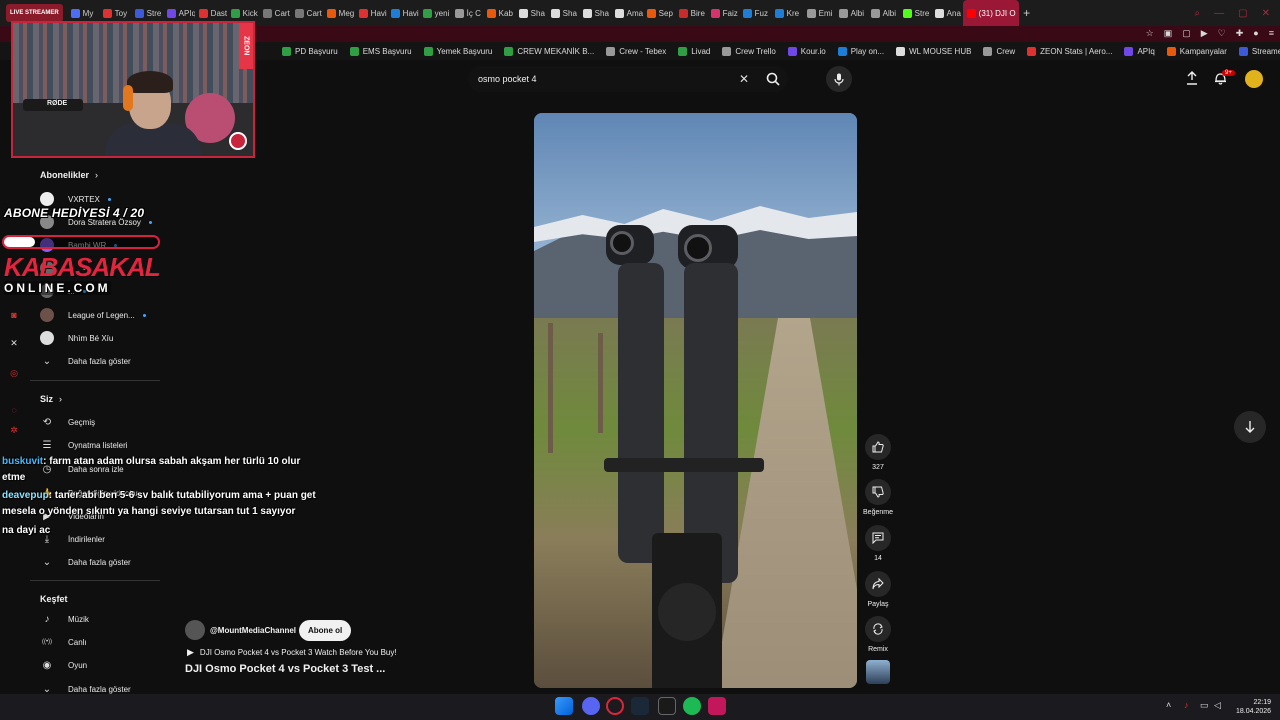 The image size is (1280, 720). What do you see at coordinates (878, 589) in the screenshot?
I see `share-button: Paylaş` at bounding box center [878, 589].